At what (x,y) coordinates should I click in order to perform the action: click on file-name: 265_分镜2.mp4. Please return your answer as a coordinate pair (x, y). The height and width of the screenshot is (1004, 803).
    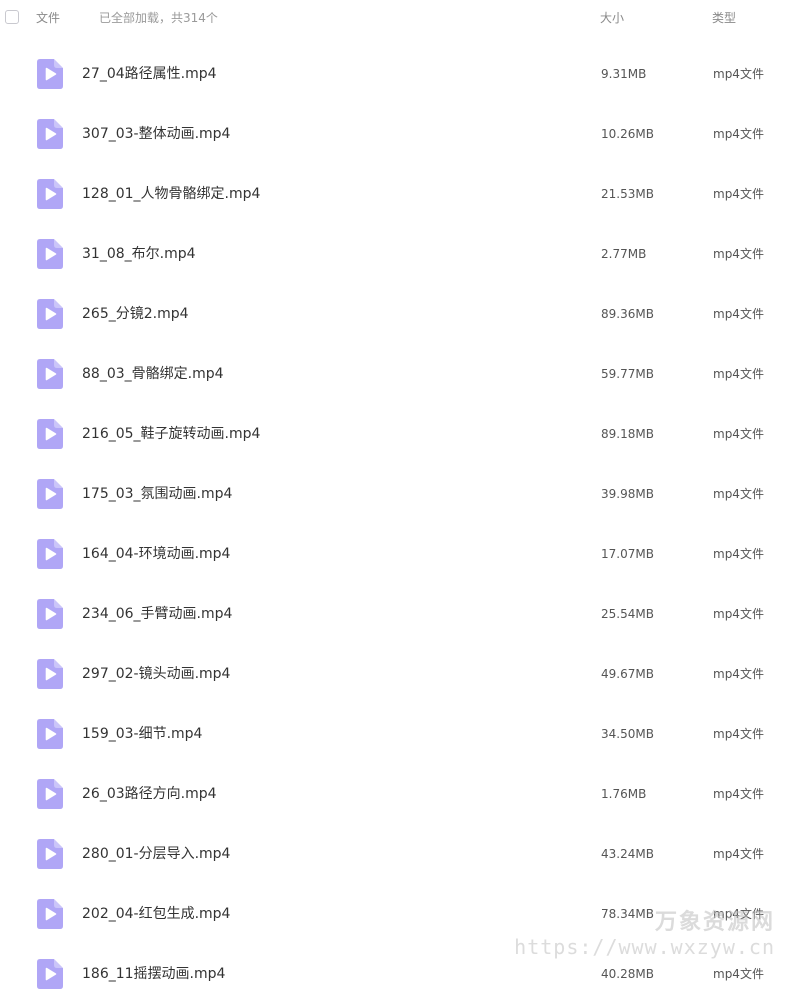
    Looking at the image, I should click on (135, 314).